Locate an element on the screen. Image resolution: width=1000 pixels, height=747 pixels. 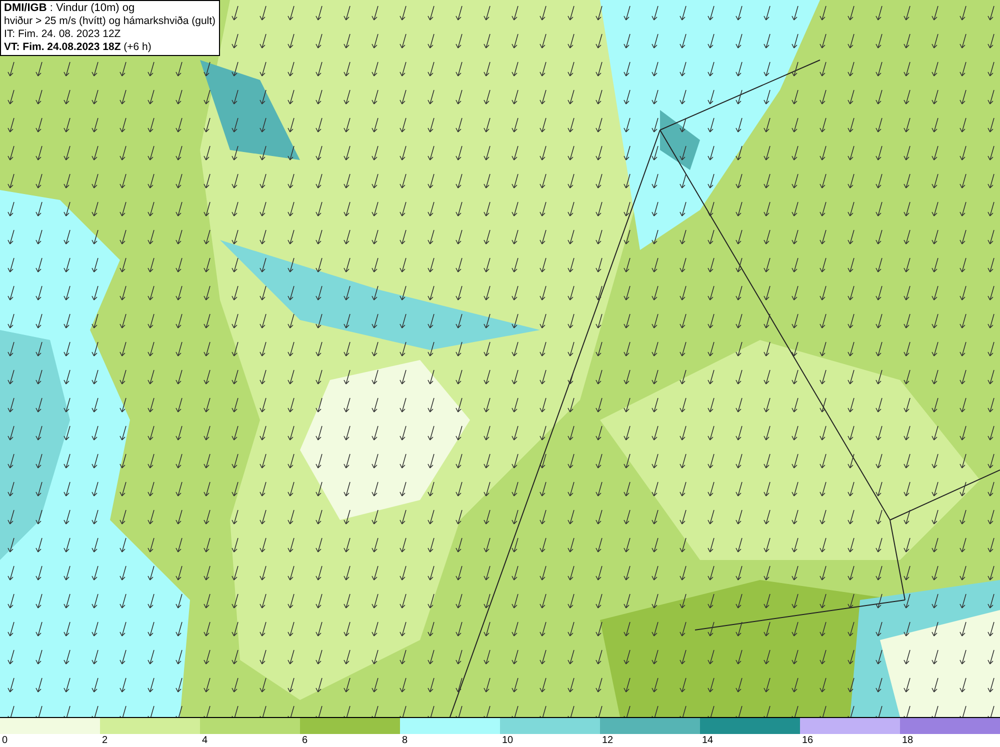
legend-label: 10 is located at coordinates (507, 740).